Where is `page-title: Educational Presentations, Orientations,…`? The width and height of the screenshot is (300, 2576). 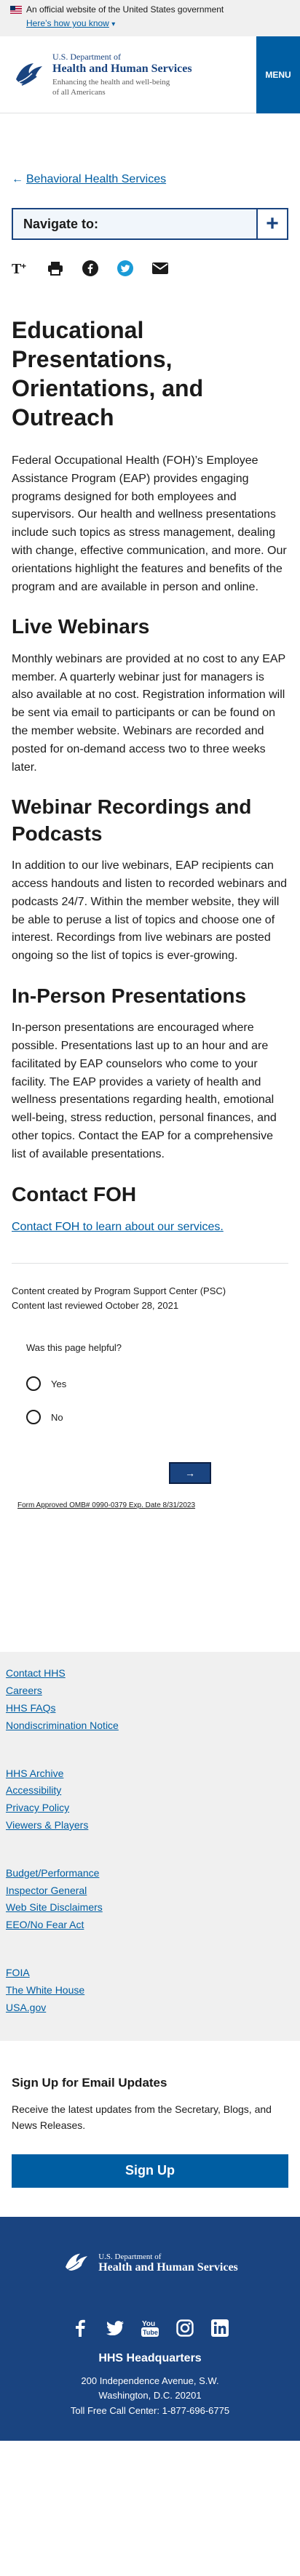 page-title: Educational Presentations, Orientations,… is located at coordinates (108, 374).